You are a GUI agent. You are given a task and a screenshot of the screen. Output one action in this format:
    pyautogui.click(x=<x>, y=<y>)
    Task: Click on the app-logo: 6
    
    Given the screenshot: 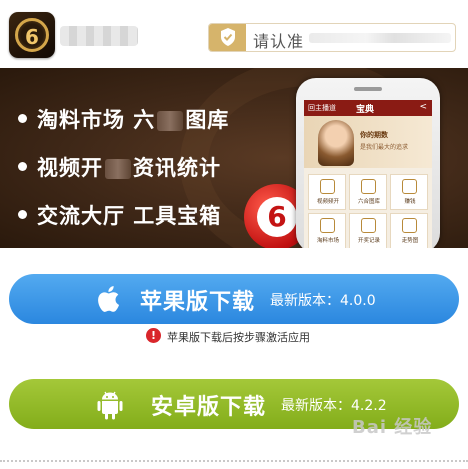 What is the action you would take?
    pyautogui.click(x=32, y=35)
    